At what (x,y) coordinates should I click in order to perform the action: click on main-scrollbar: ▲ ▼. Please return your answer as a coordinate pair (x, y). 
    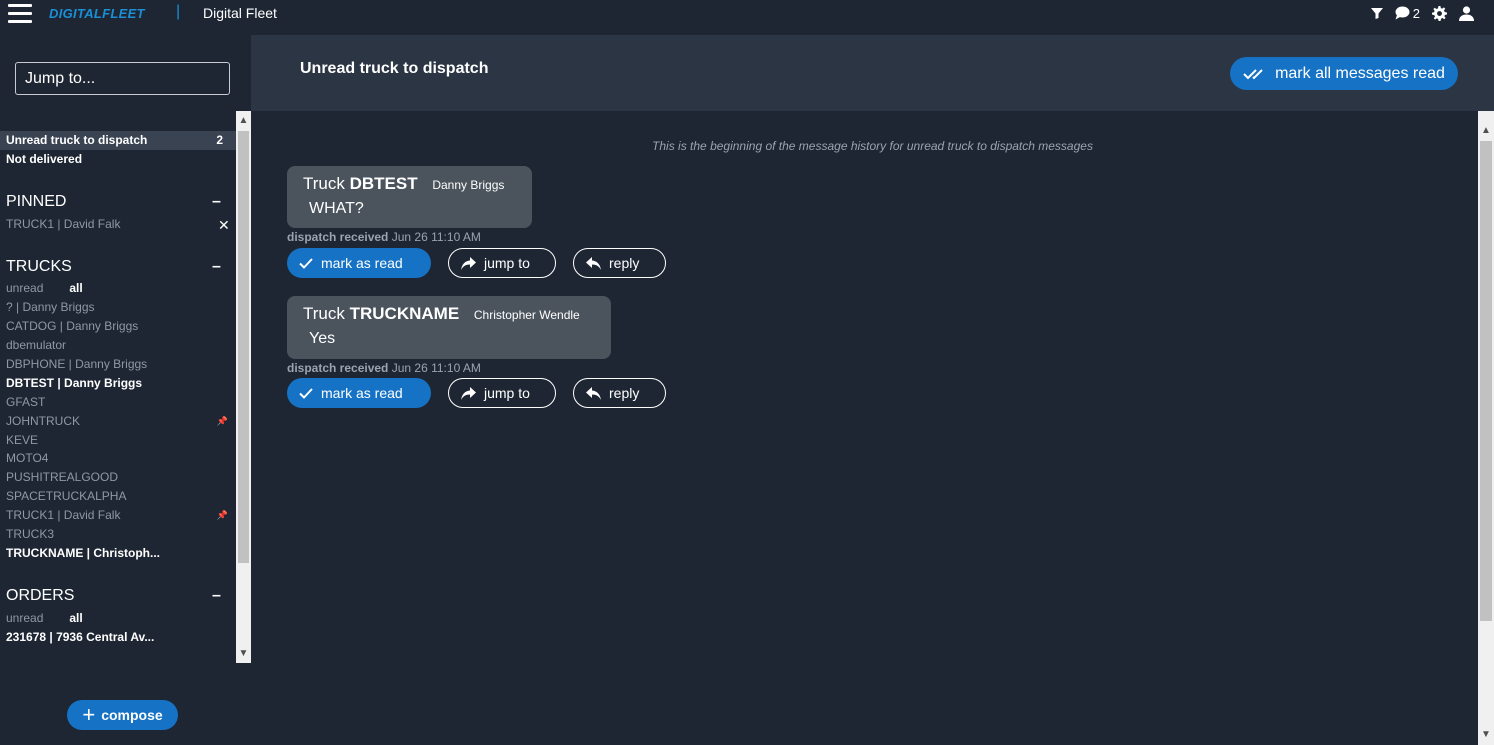
    Looking at the image, I should click on (1486, 428).